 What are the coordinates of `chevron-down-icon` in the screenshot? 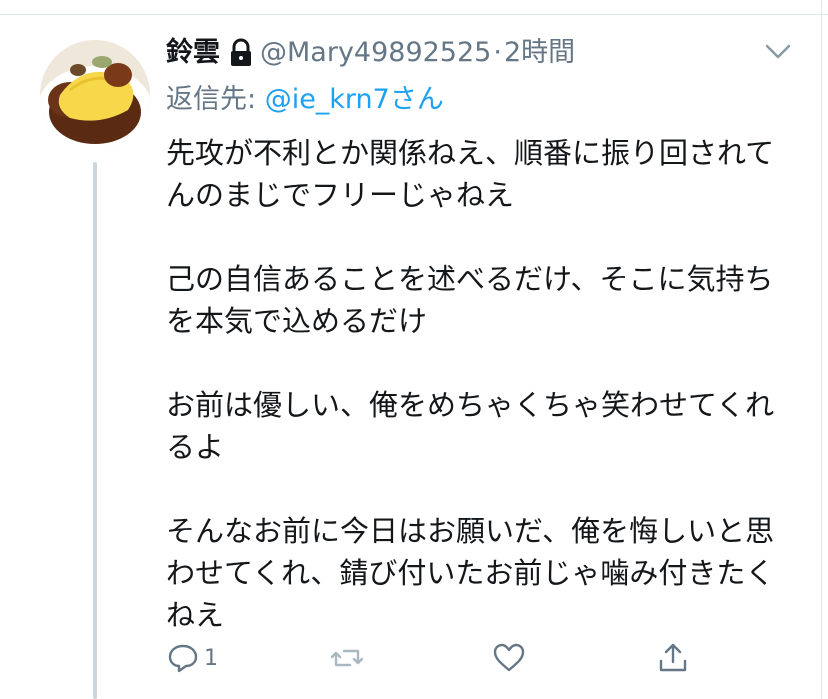 It's located at (778, 52).